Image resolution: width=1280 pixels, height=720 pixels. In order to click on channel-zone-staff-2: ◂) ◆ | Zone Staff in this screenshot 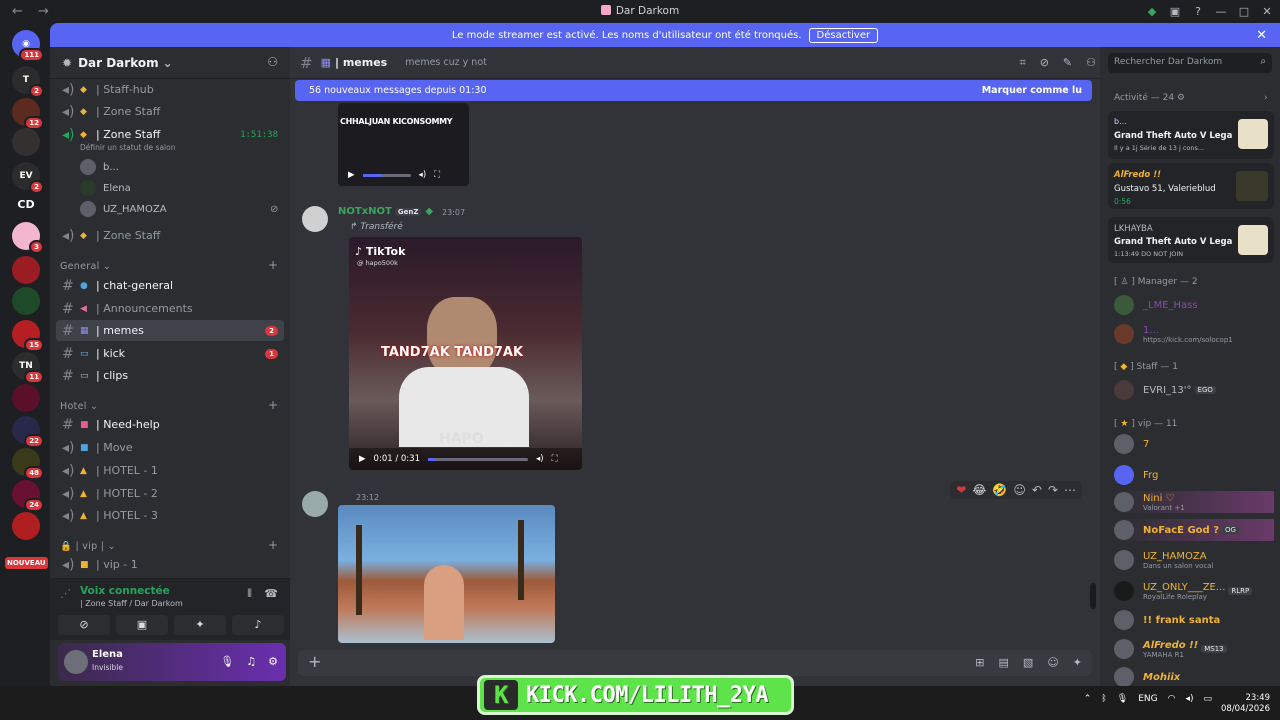, I will do `click(170, 235)`.